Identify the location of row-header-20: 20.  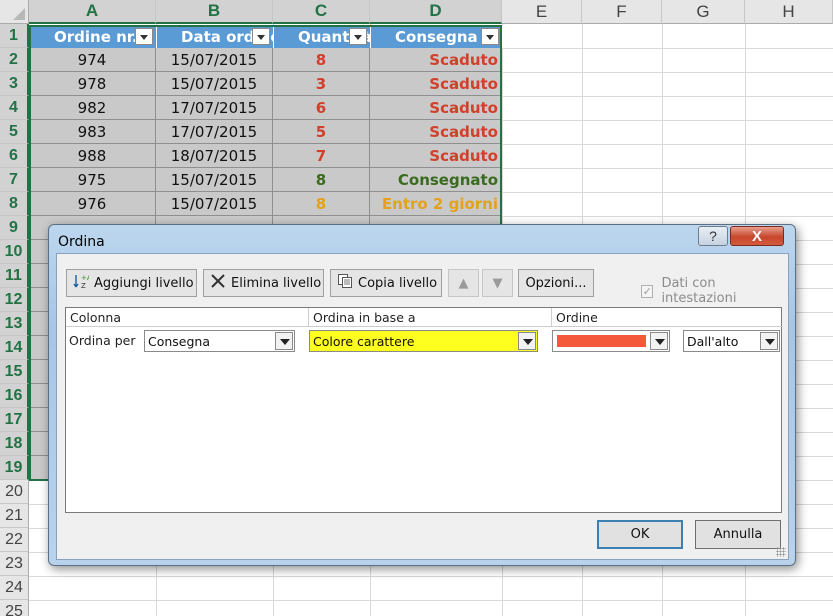
(14, 492).